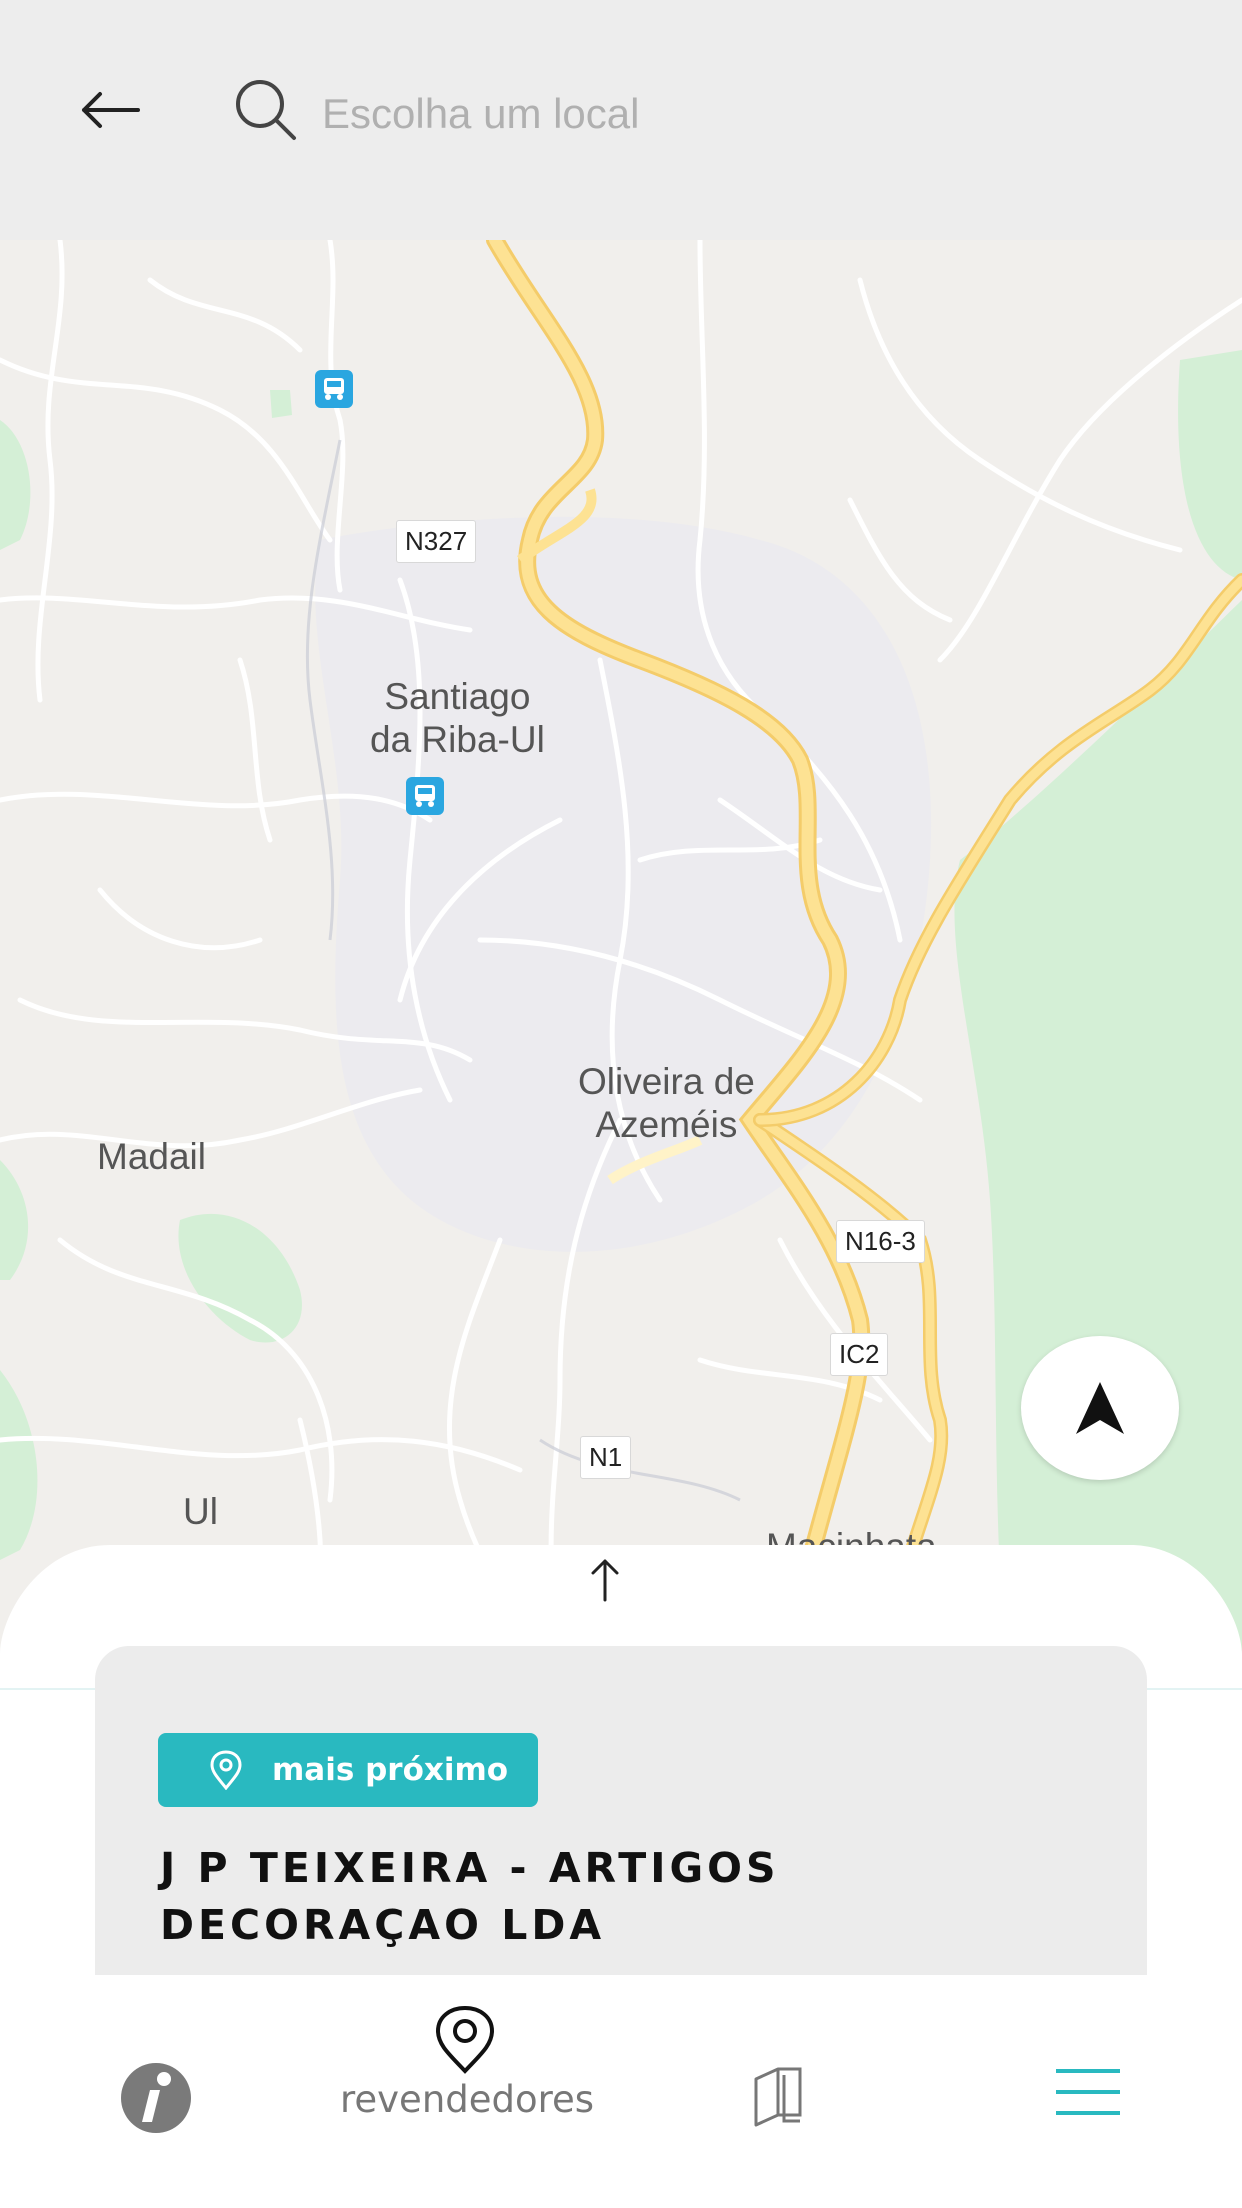  Describe the element at coordinates (390, 1770) in the screenshot. I see `nearest-badge-label: mais próximo` at that location.